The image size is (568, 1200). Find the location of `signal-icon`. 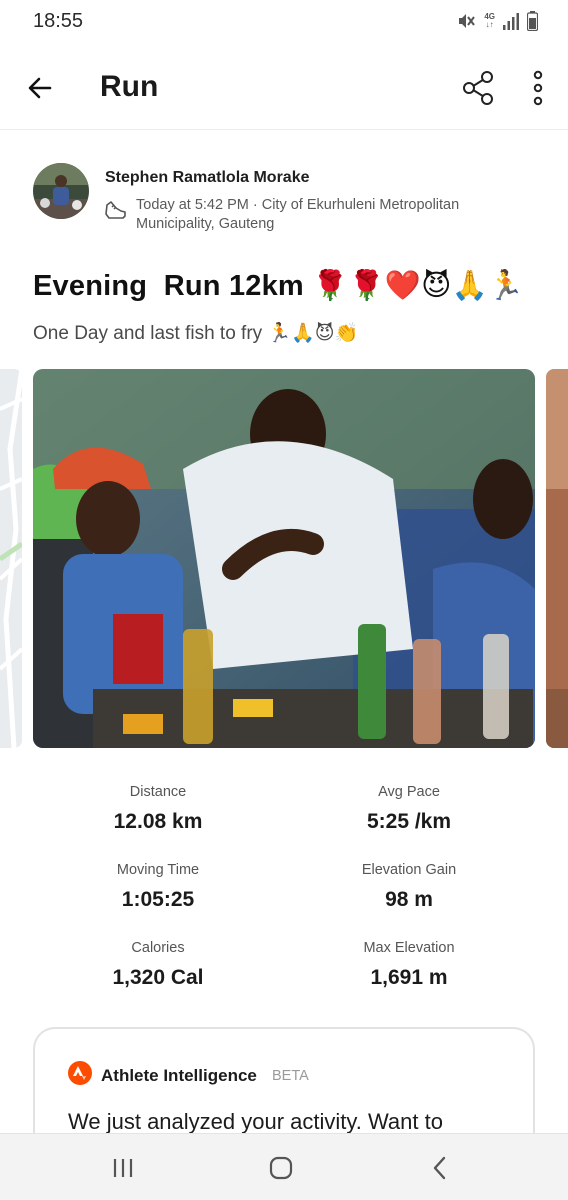

signal-icon is located at coordinates (511, 21).